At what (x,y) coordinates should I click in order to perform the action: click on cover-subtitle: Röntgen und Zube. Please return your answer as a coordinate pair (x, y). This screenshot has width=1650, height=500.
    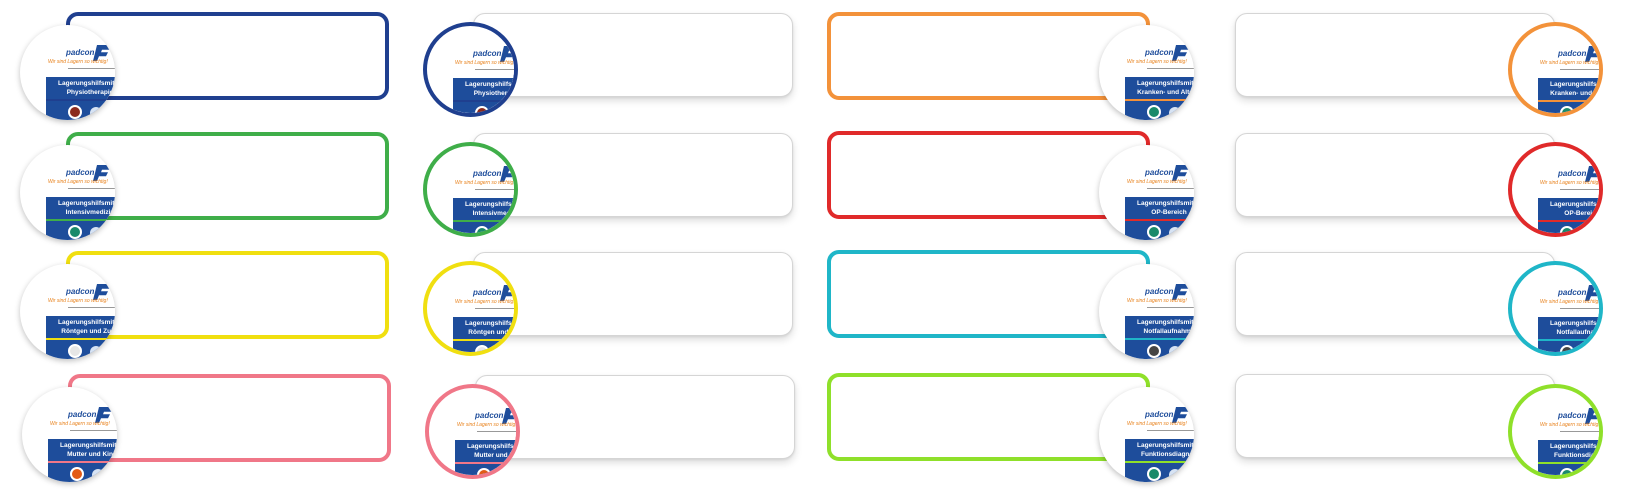
    Looking at the image, I should click on (491, 332).